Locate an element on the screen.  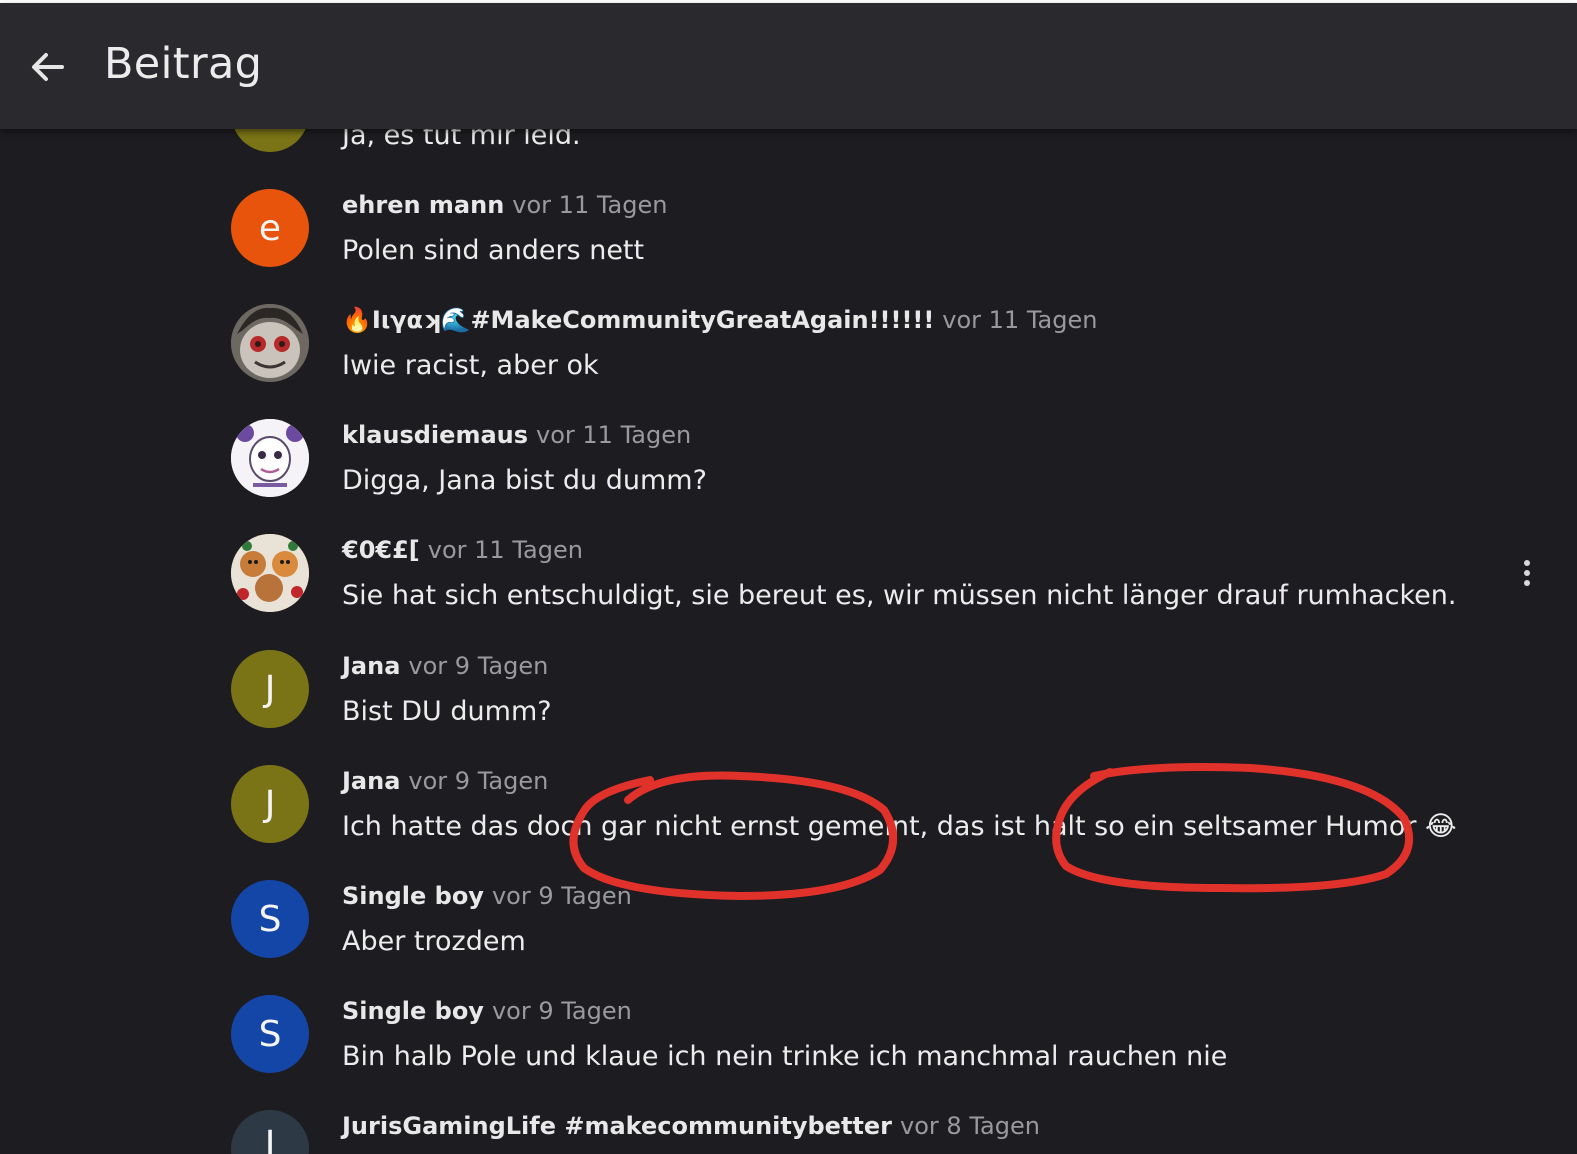
comment-item: J Jana vor 9 Tagen Bist DU dumm? is located at coordinates (788, 707).